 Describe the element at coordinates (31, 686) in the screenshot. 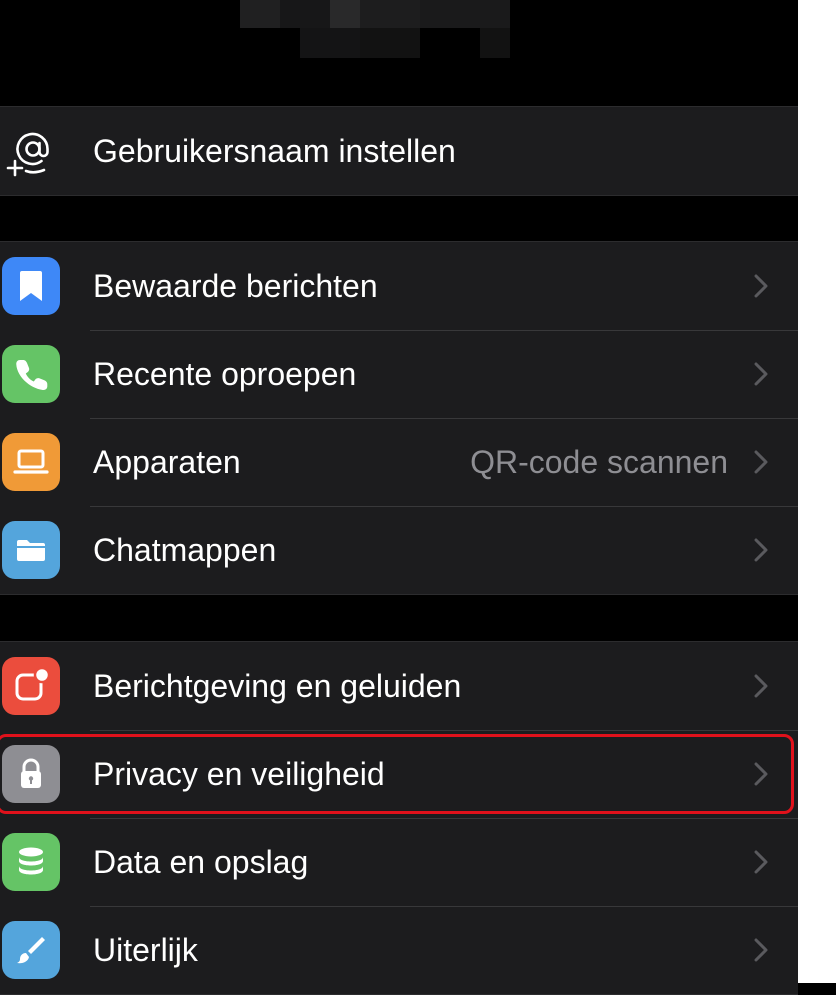

I see `notification-badge-icon` at that location.